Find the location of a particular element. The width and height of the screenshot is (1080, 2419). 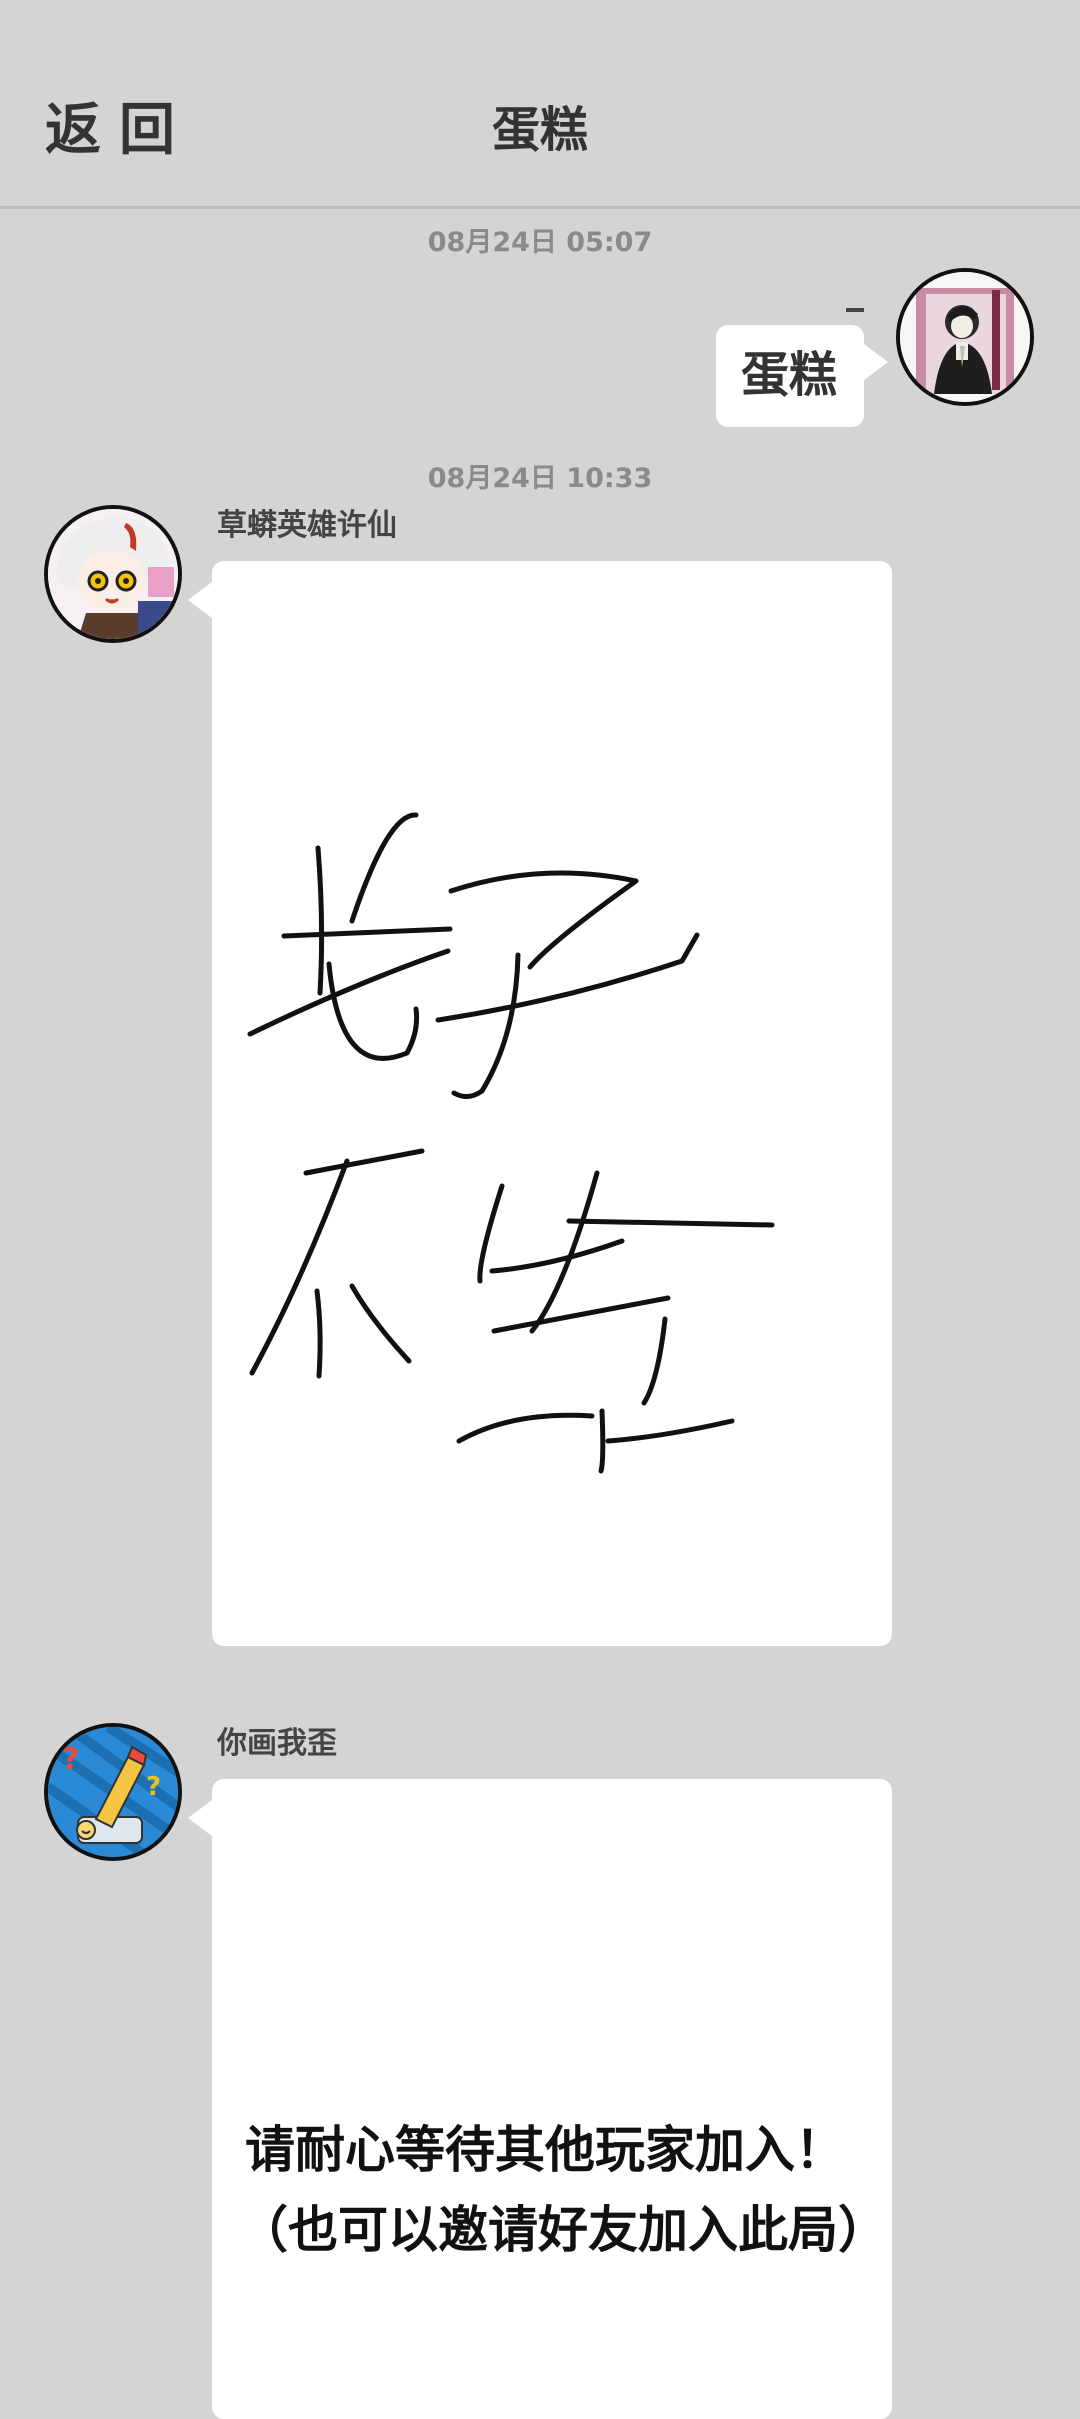

handwritten-drawing is located at coordinates (511, 1143).